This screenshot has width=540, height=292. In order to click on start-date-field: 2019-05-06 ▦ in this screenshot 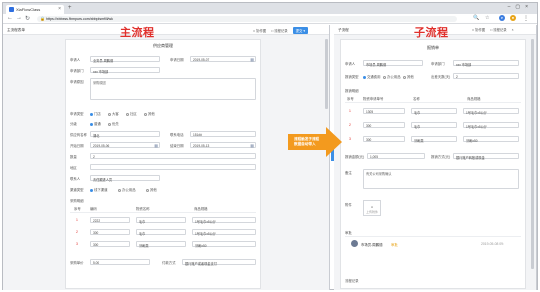, I will do `click(125, 145)`.